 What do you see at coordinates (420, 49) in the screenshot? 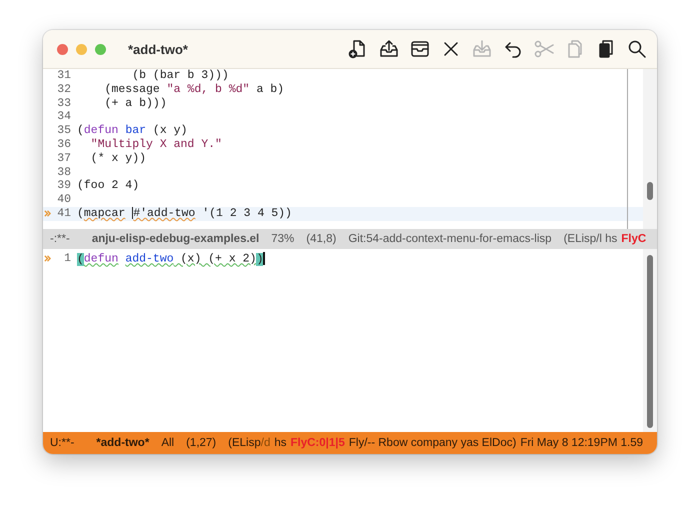
I see `tray-icon` at bounding box center [420, 49].